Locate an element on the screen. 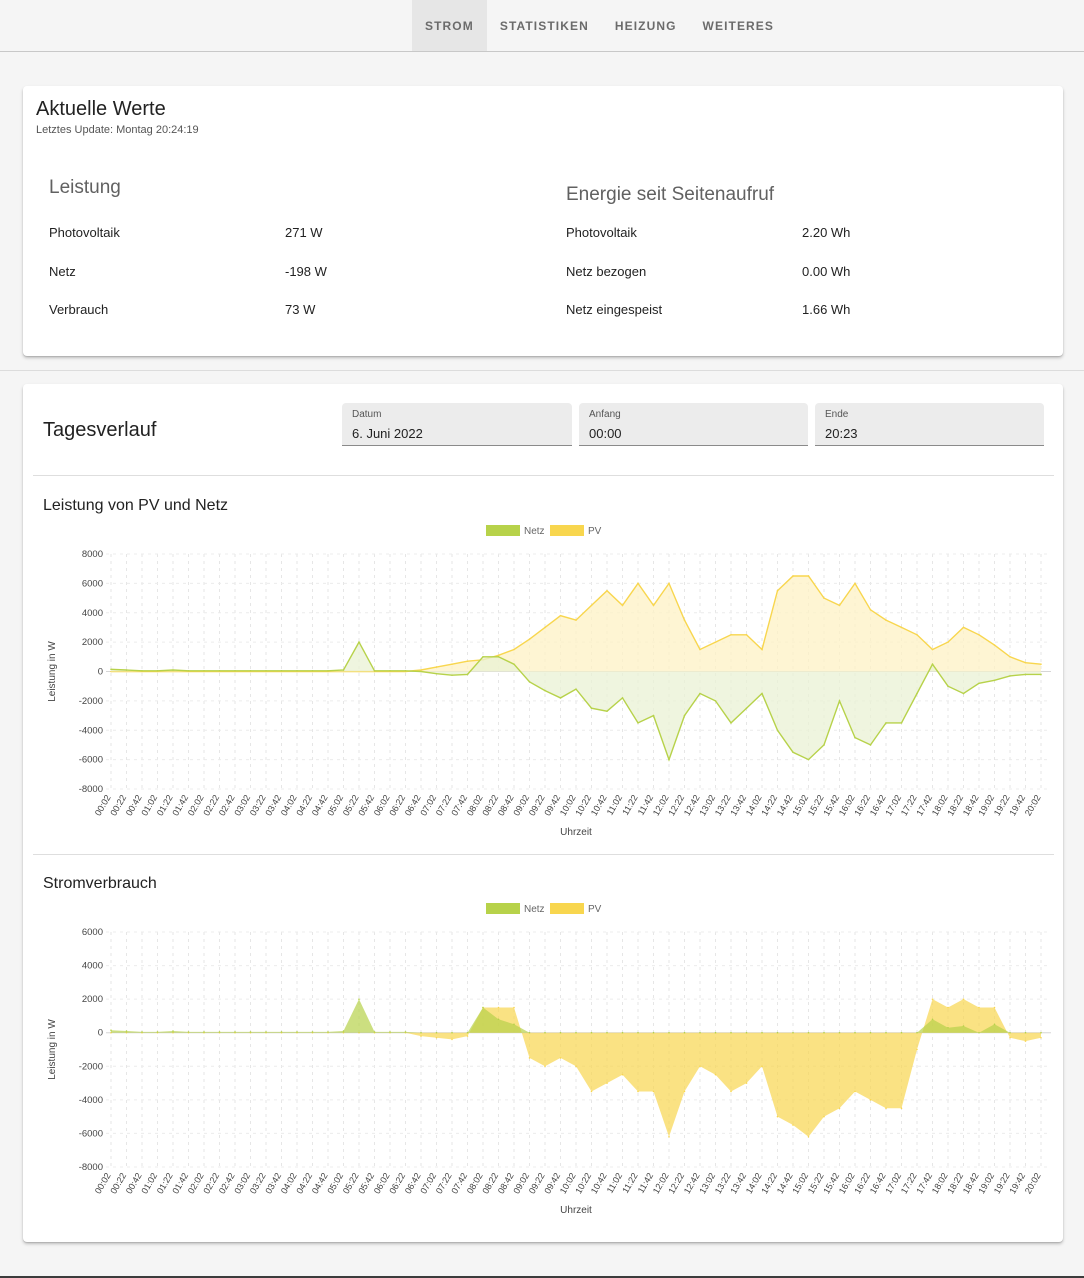 The height and width of the screenshot is (1278, 1084). tab-statistiken: STATISTIKEN is located at coordinates (544, 25).